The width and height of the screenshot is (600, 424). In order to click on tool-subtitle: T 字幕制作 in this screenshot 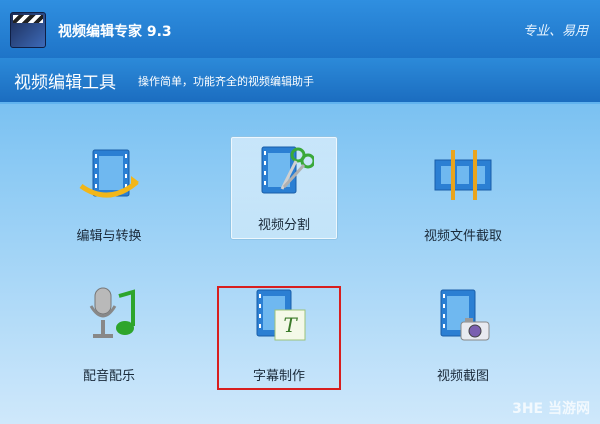, I will do `click(279, 335)`.